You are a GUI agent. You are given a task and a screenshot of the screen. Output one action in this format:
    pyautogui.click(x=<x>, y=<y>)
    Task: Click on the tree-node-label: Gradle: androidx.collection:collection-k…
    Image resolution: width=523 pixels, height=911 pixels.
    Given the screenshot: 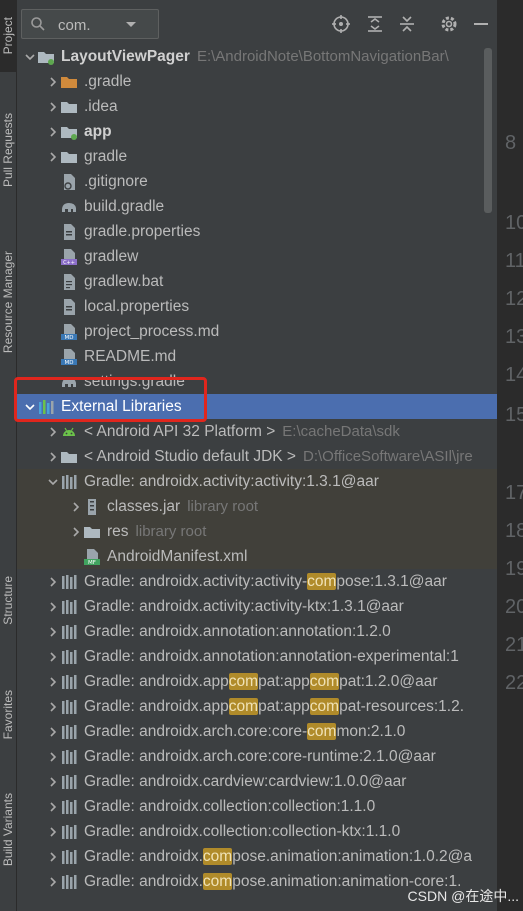 What is the action you would take?
    pyautogui.click(x=242, y=831)
    